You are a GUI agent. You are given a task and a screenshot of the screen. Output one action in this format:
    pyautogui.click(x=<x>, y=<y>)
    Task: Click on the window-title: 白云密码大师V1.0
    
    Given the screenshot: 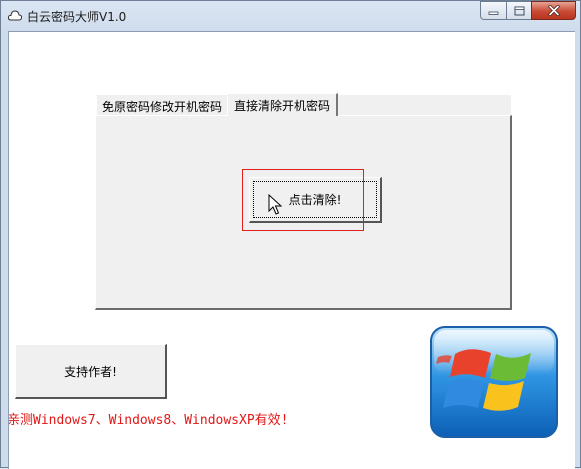 What is the action you would take?
    pyautogui.click(x=77, y=17)
    